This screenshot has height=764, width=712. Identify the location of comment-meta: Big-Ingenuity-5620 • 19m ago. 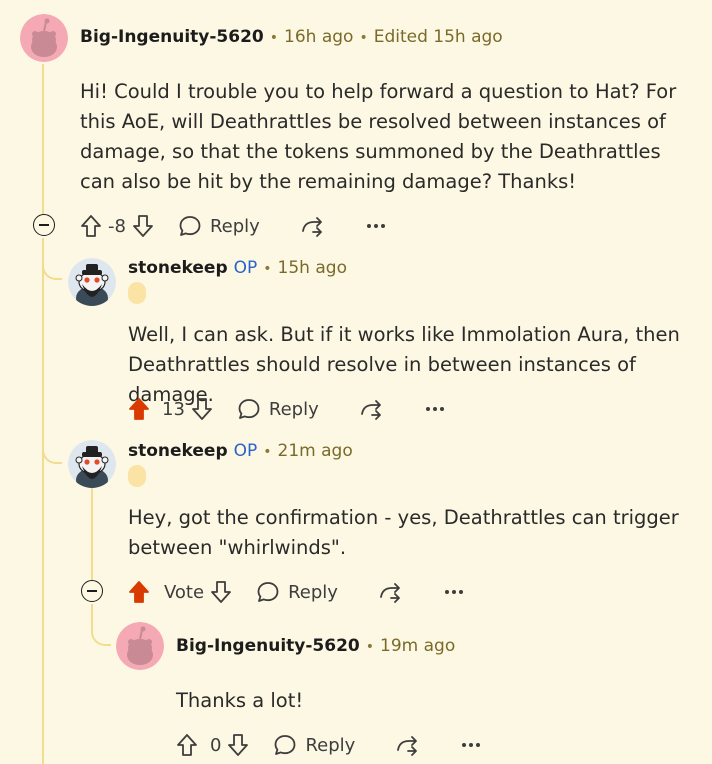
(315, 646).